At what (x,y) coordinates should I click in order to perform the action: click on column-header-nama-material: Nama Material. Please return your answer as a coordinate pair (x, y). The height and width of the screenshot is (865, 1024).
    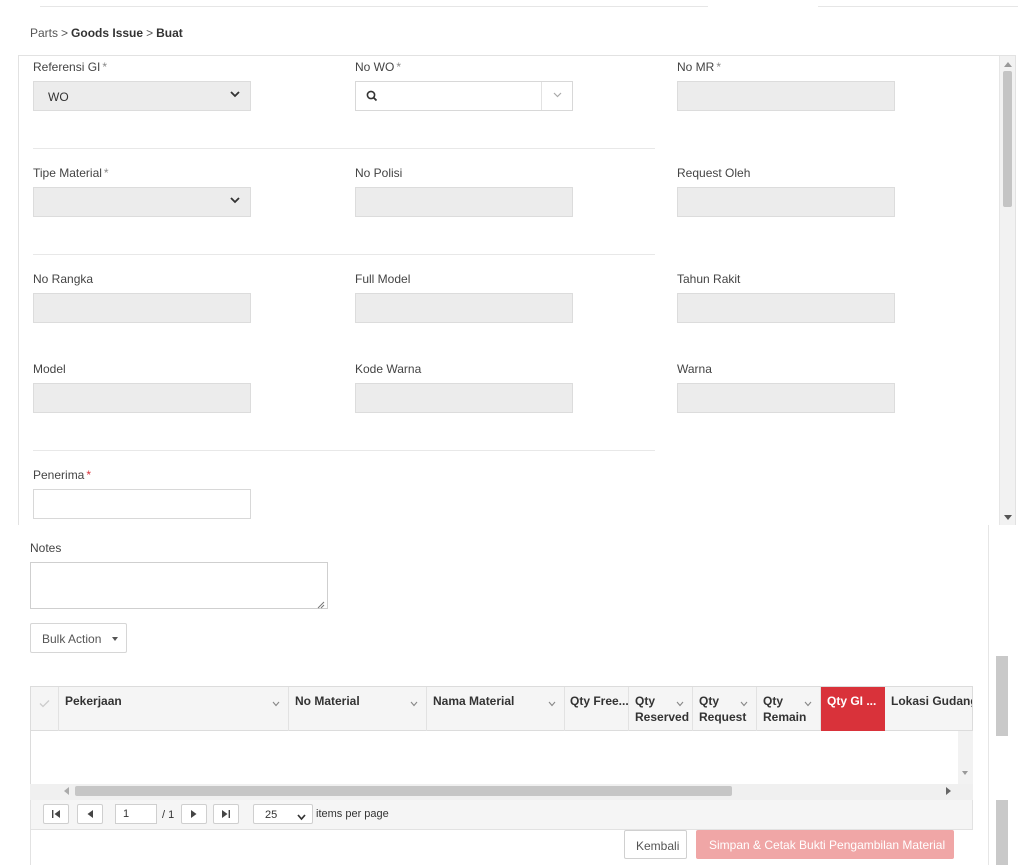
    Looking at the image, I should click on (496, 709).